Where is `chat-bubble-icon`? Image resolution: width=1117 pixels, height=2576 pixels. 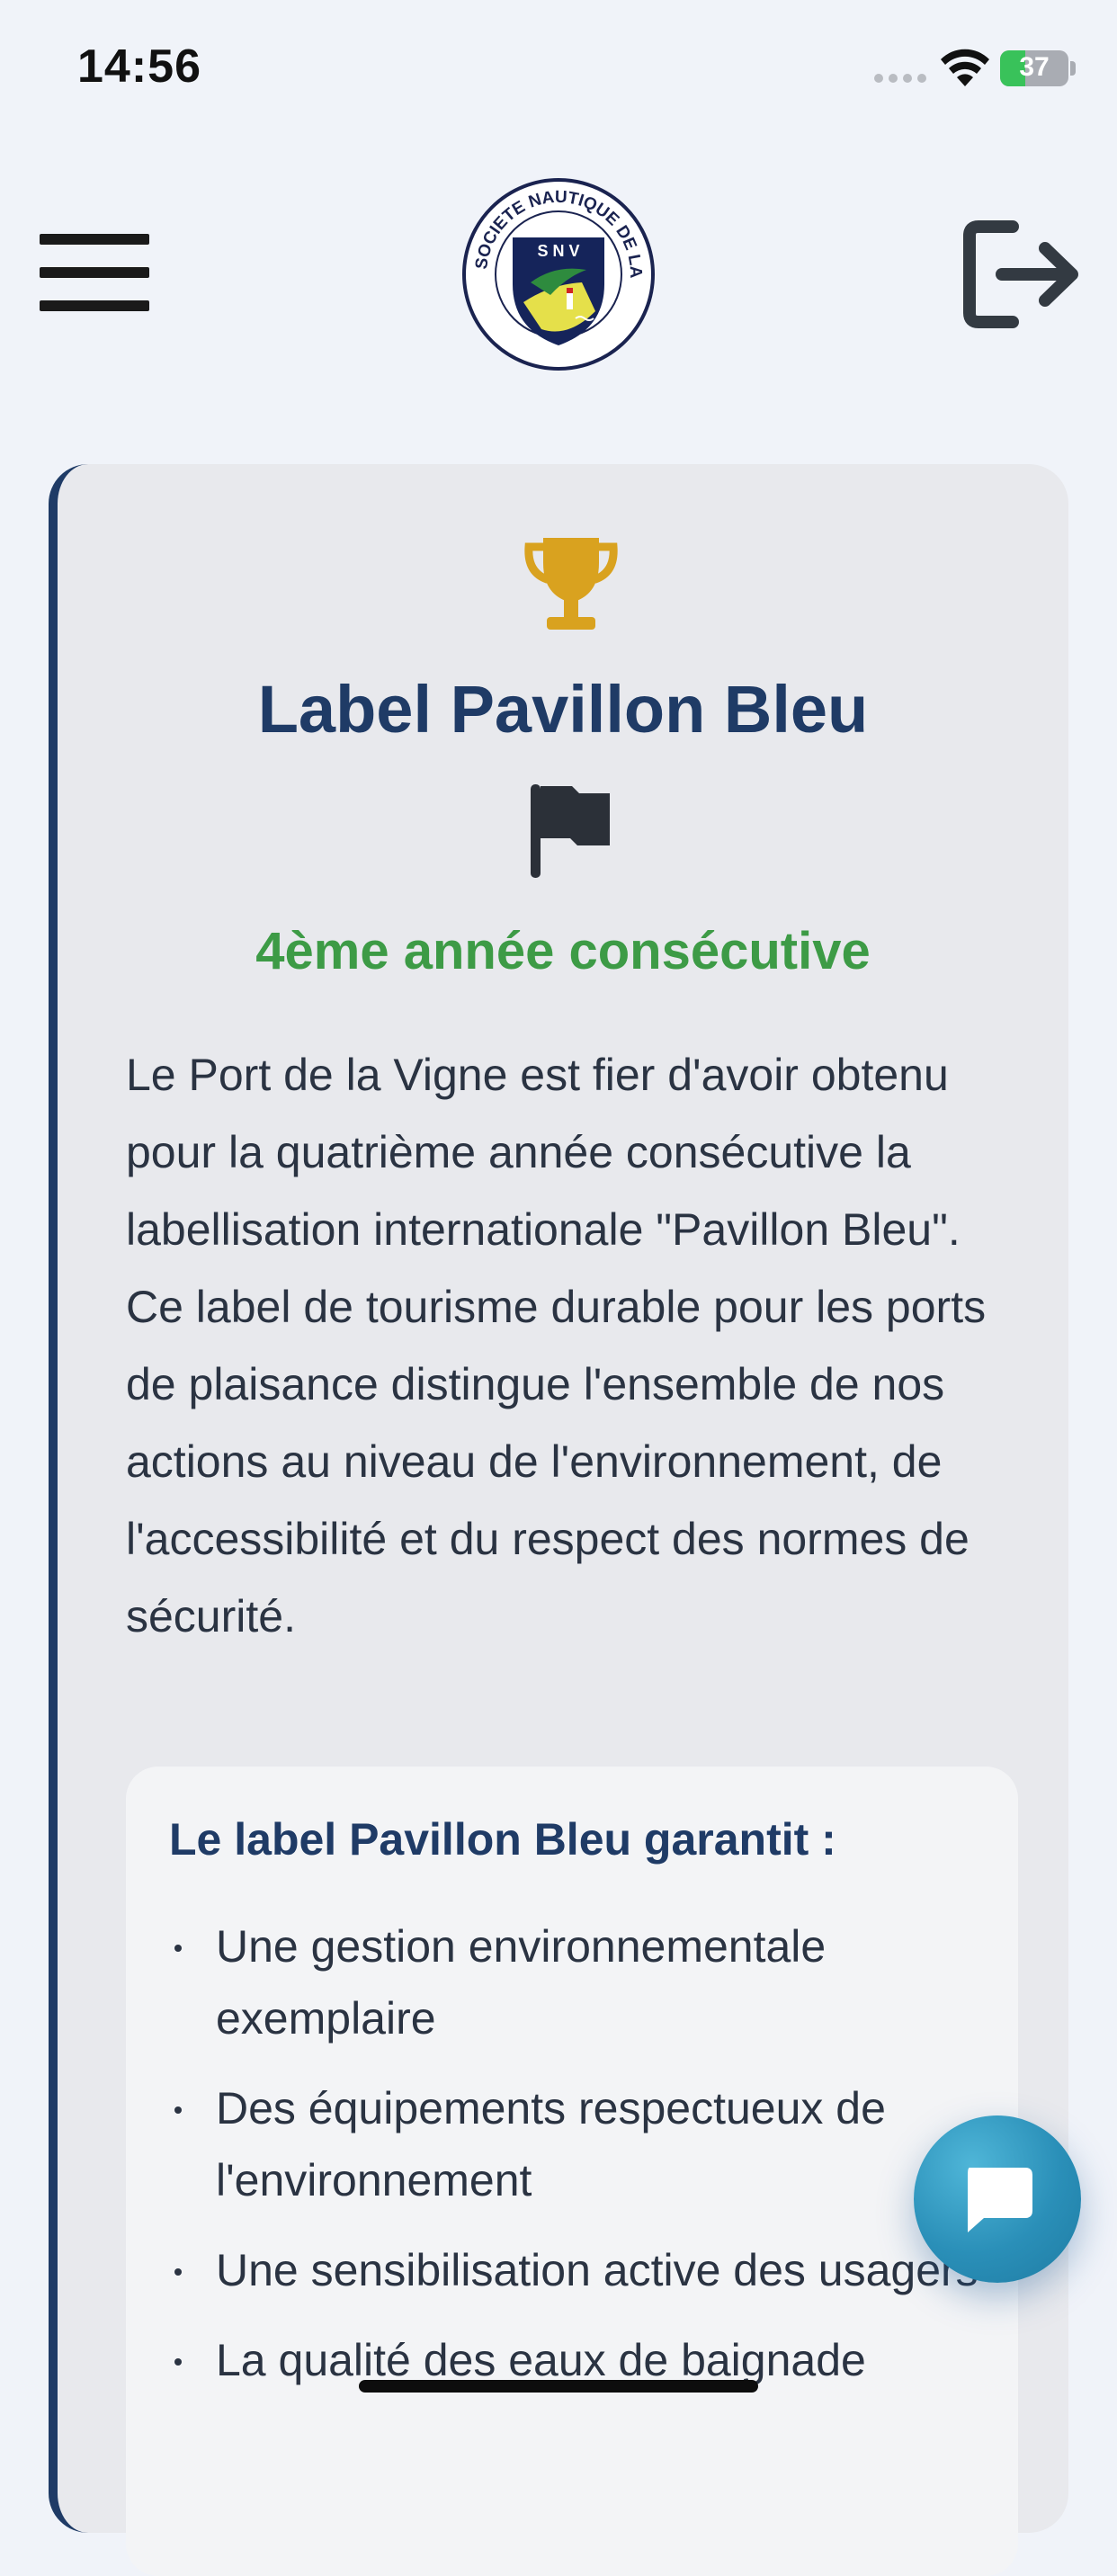
chat-bubble-icon is located at coordinates (1000, 2200).